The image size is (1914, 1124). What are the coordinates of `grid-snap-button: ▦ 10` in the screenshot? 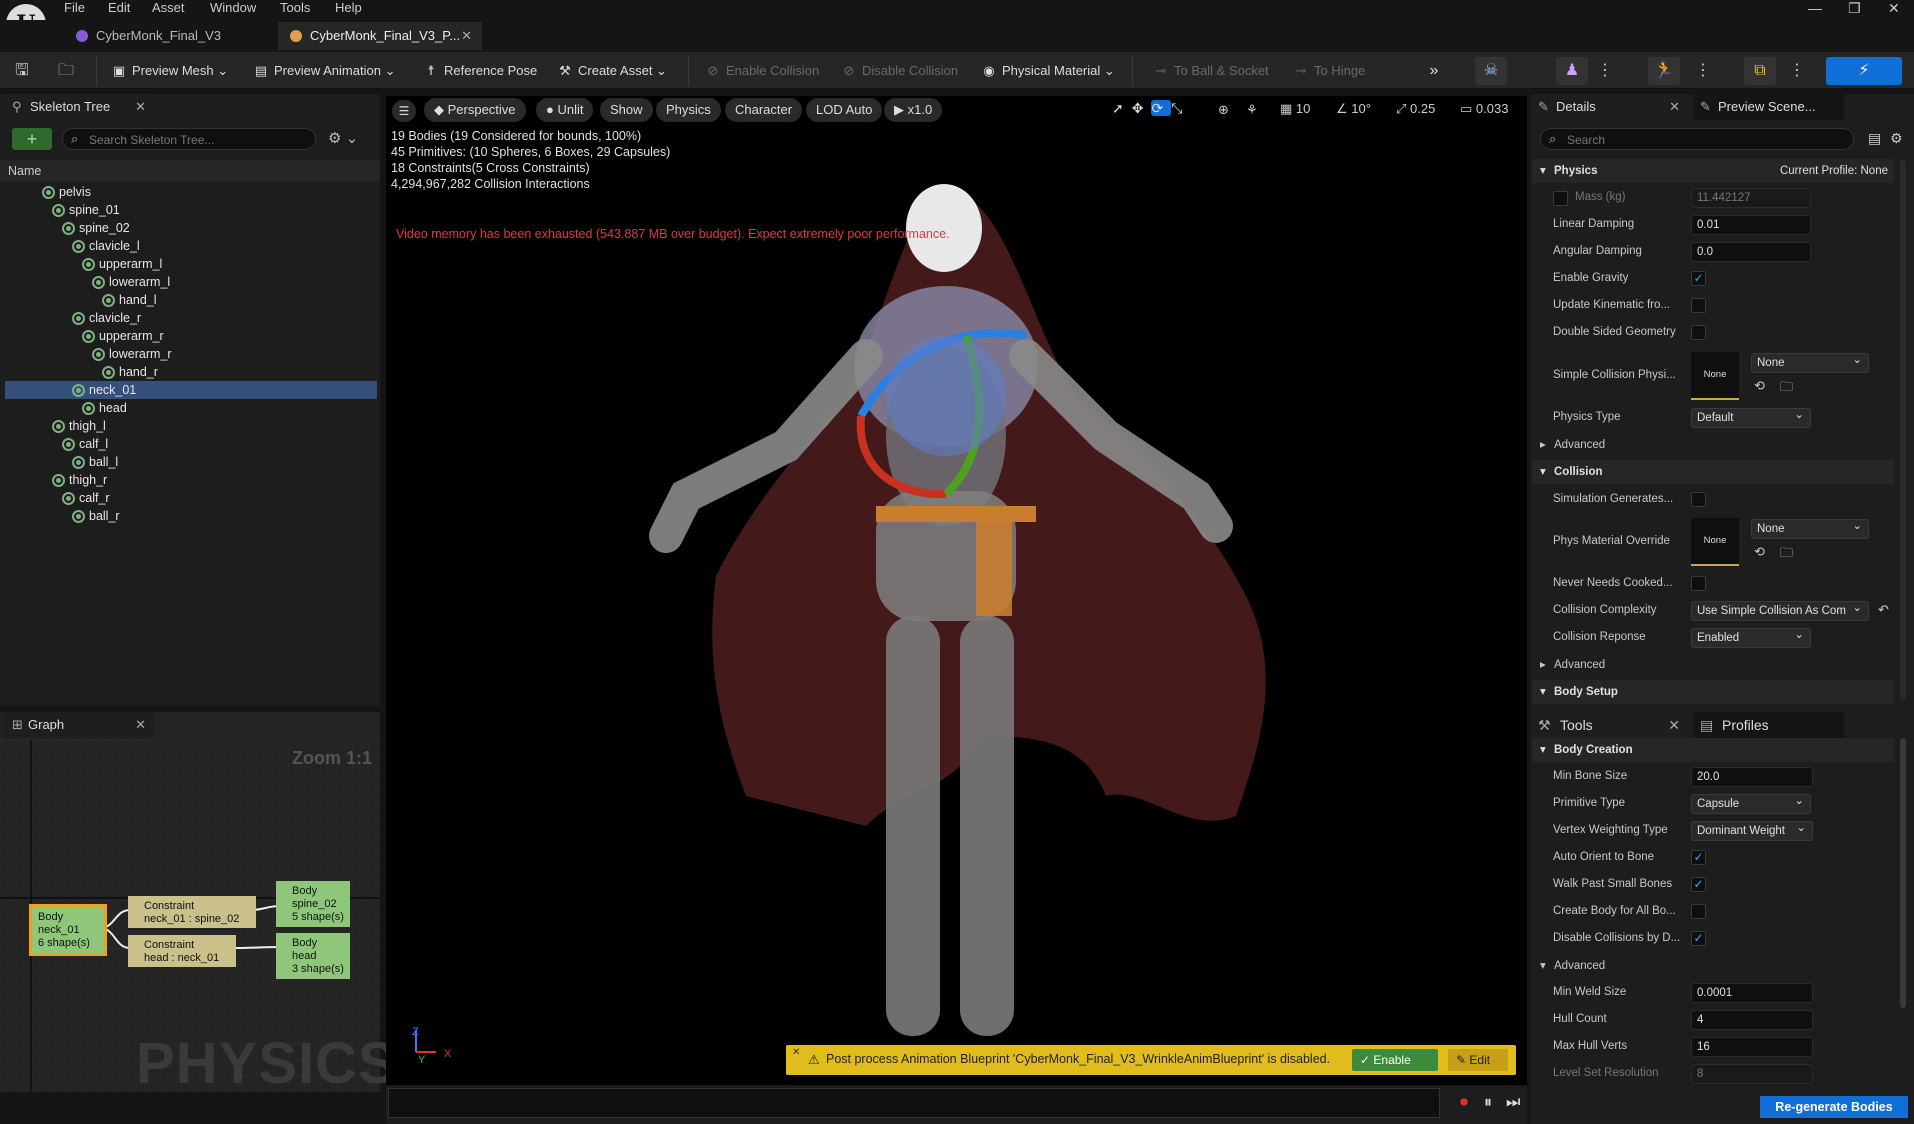 It's located at (1295, 109).